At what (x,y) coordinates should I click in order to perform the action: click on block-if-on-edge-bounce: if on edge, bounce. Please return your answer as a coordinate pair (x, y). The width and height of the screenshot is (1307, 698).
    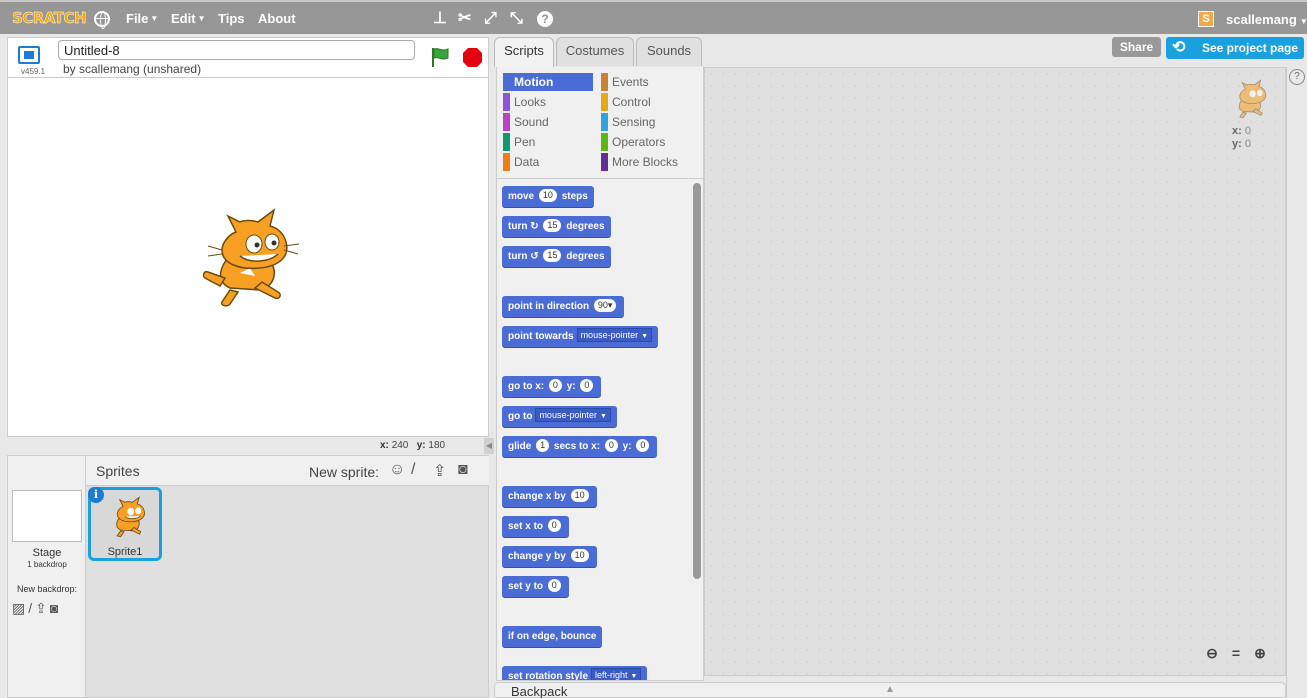
    Looking at the image, I should click on (552, 637).